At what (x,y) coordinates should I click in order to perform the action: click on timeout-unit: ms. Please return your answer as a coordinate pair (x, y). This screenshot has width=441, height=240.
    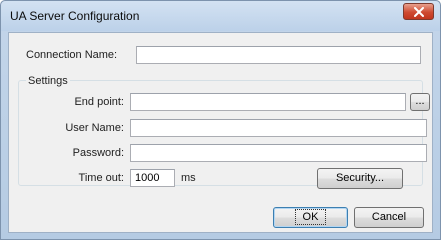
    Looking at the image, I should click on (188, 178).